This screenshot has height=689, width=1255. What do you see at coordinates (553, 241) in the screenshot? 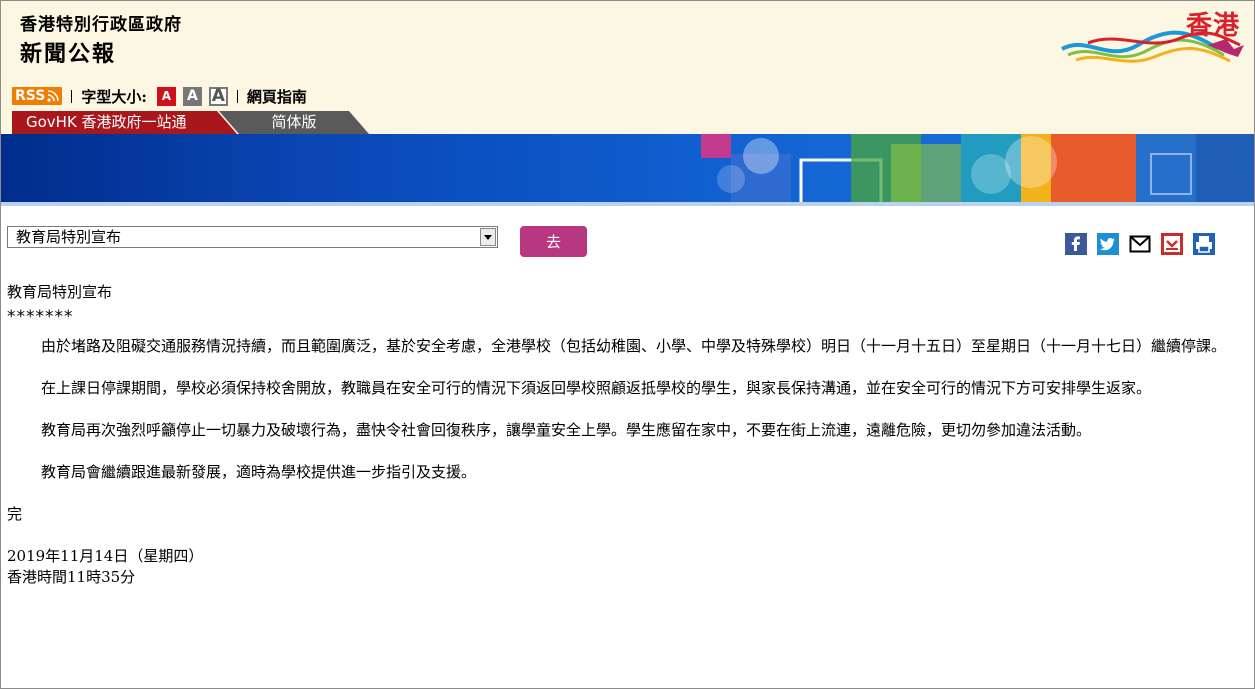
I see `go-button: 去` at bounding box center [553, 241].